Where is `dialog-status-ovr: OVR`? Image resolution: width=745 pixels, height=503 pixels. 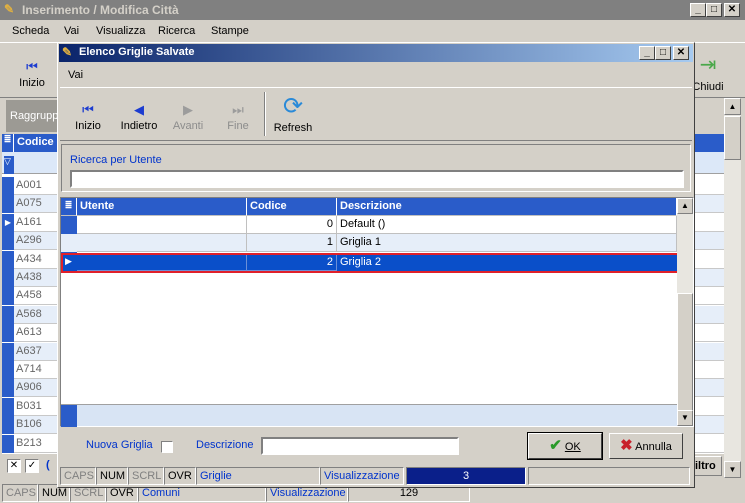 dialog-status-ovr: OVR is located at coordinates (180, 476).